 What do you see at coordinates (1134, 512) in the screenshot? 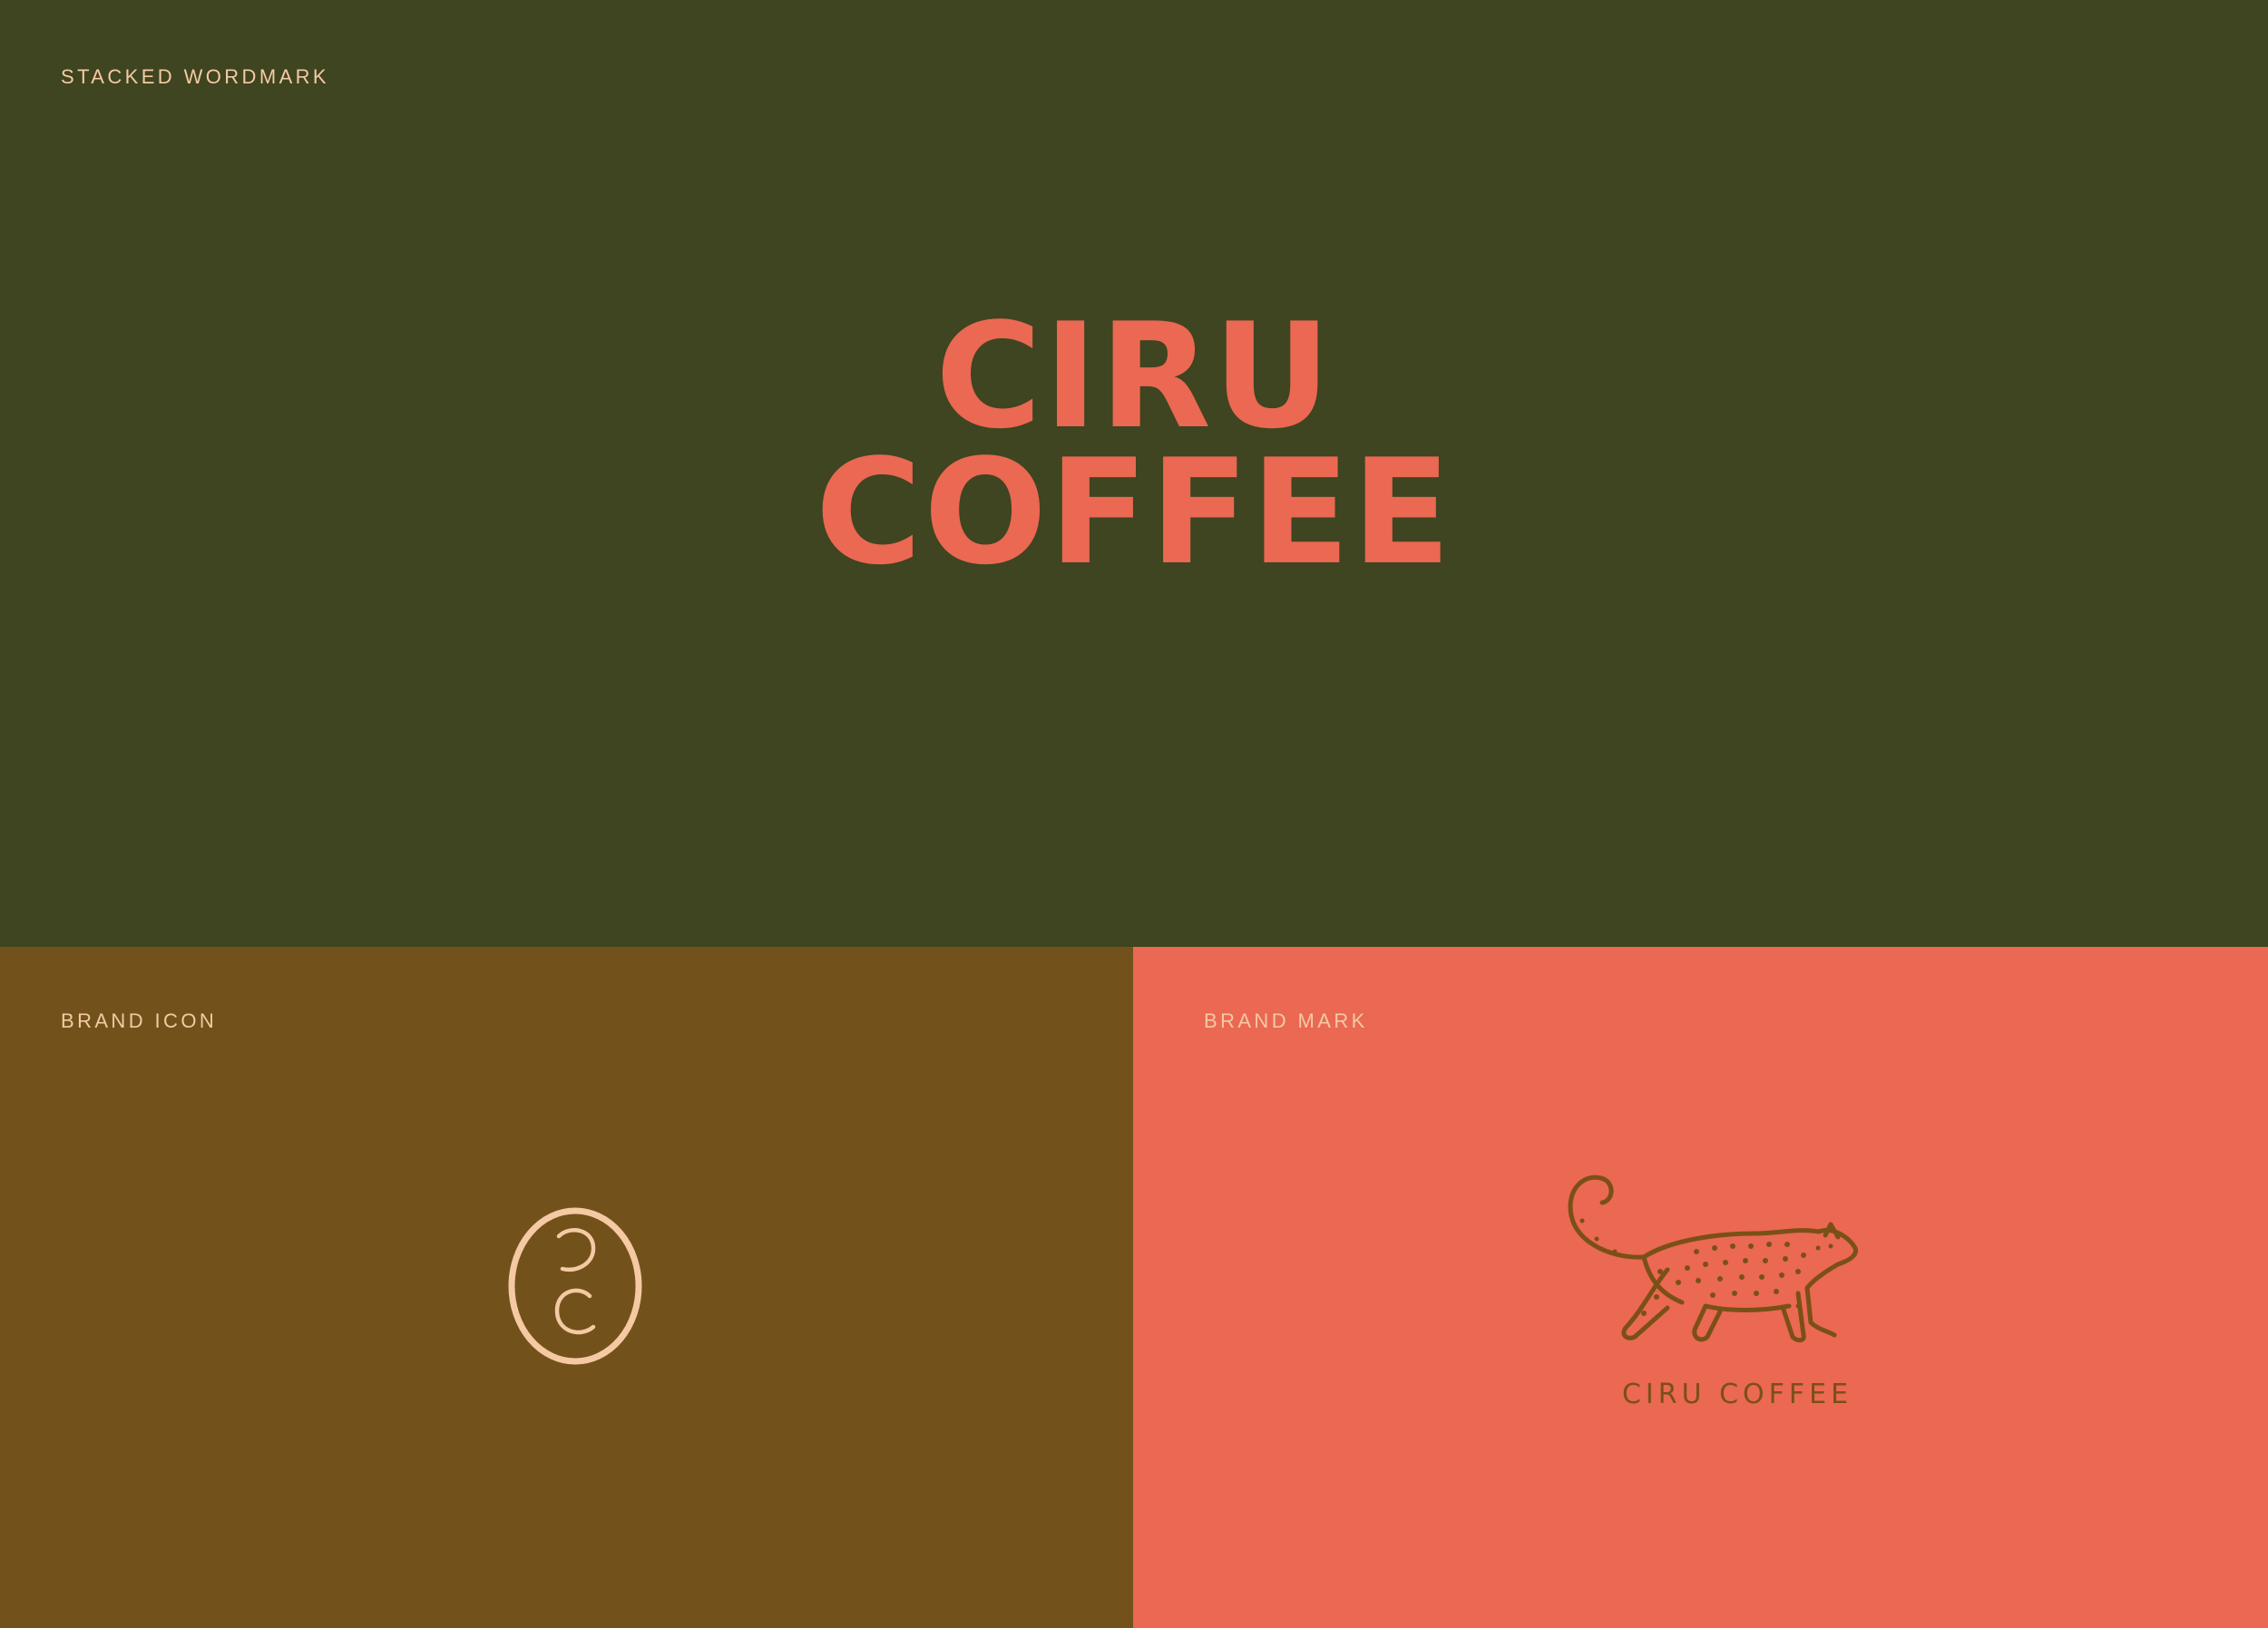
I see `wordmark-line-coffee: COFFEE` at bounding box center [1134, 512].